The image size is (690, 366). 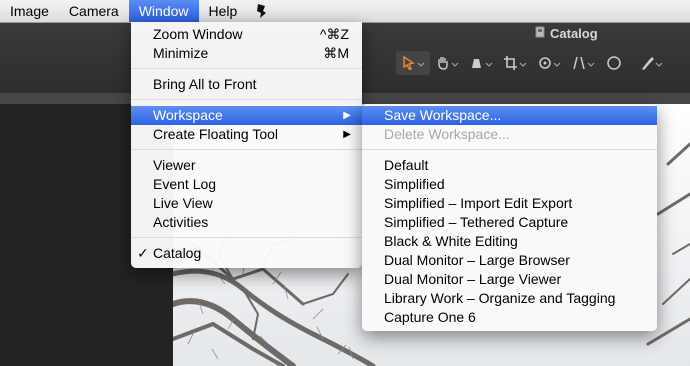 What do you see at coordinates (181, 53) in the screenshot?
I see `menu-item-label: Minimize` at bounding box center [181, 53].